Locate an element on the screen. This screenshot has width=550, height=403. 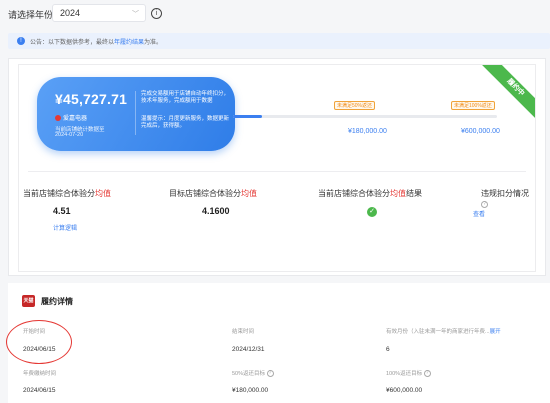
metric-violation-label: 违规扣分情况 ? is located at coordinates (508, 198).